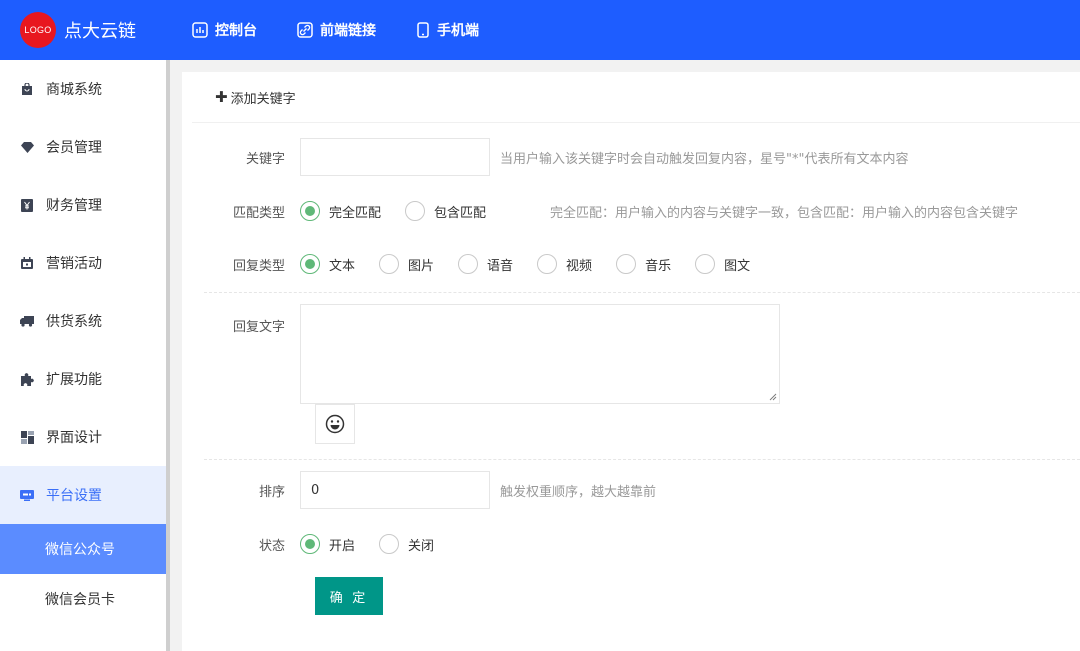 The height and width of the screenshot is (651, 1080). Describe the element at coordinates (27, 89) in the screenshot. I see `shopping-bag-icon` at that location.